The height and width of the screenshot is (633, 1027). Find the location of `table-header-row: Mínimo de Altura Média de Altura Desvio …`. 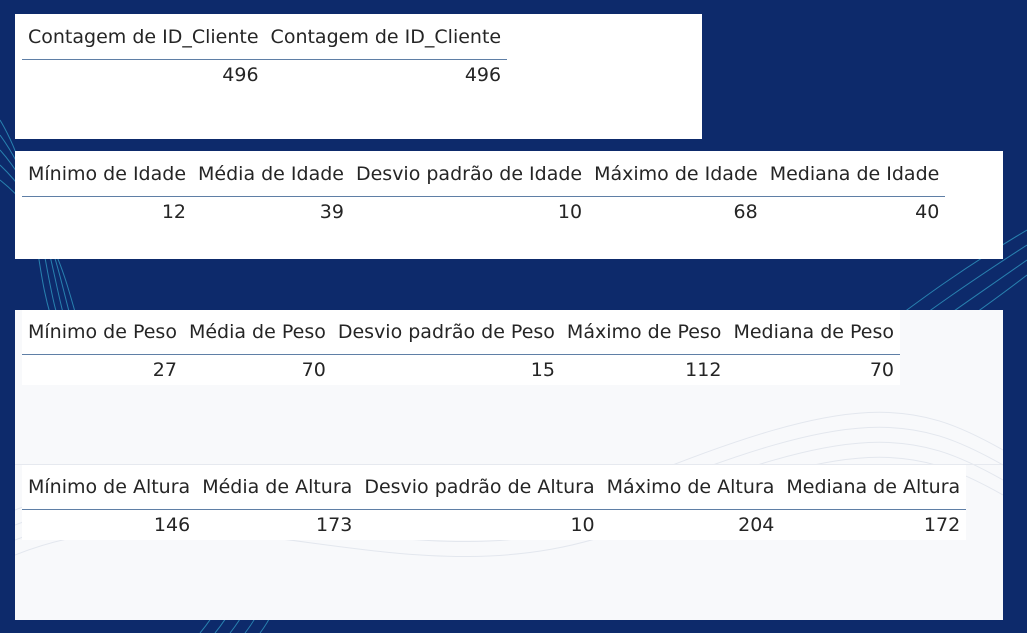

table-header-row: Mínimo de Altura Média de Altura Desvio … is located at coordinates (494, 487).